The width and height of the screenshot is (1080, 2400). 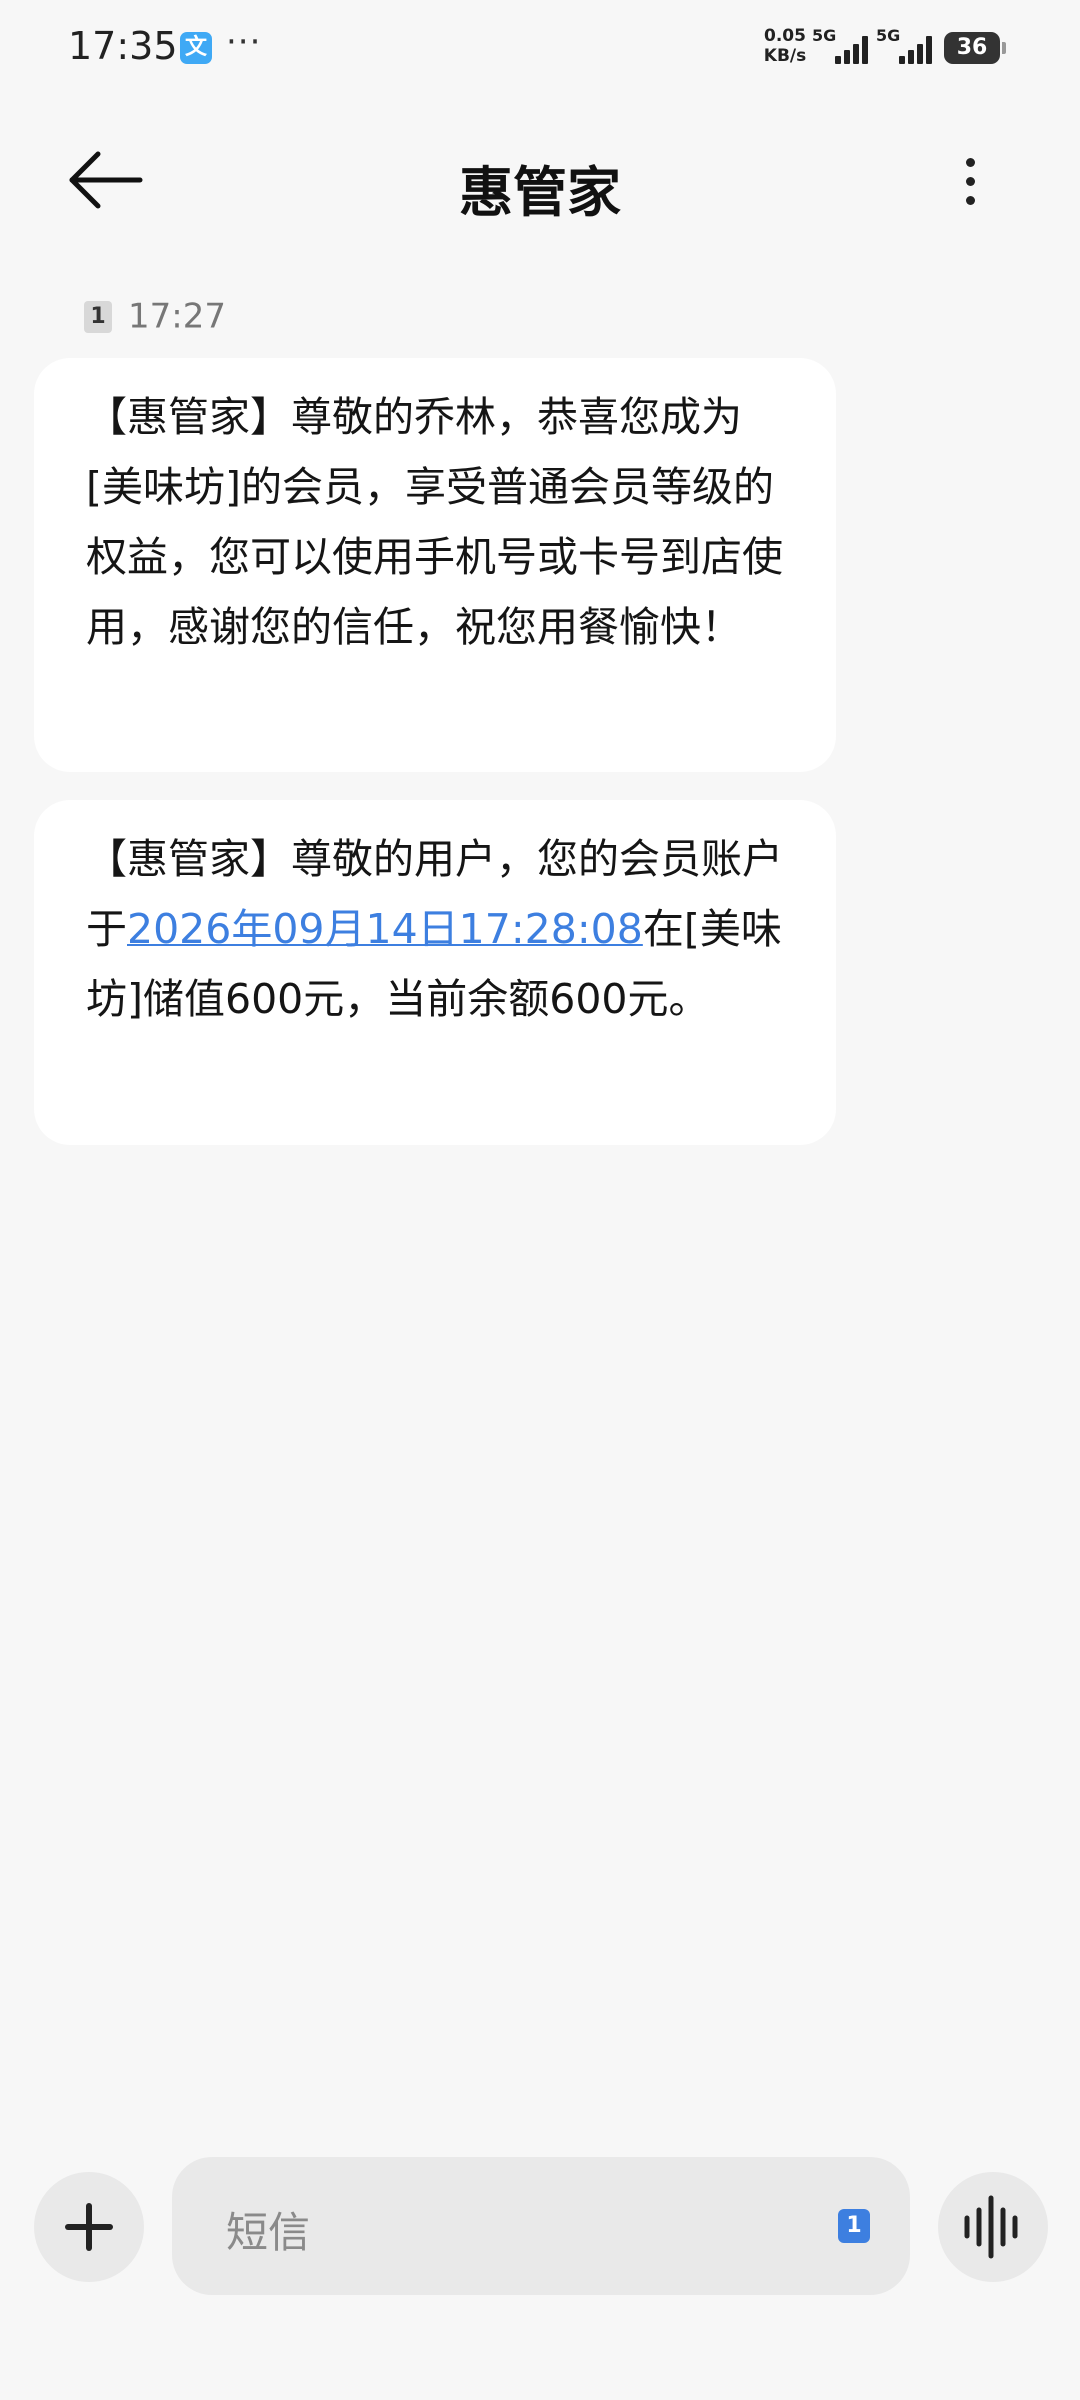 What do you see at coordinates (540, 192) in the screenshot?
I see `page-title: 惠管家` at bounding box center [540, 192].